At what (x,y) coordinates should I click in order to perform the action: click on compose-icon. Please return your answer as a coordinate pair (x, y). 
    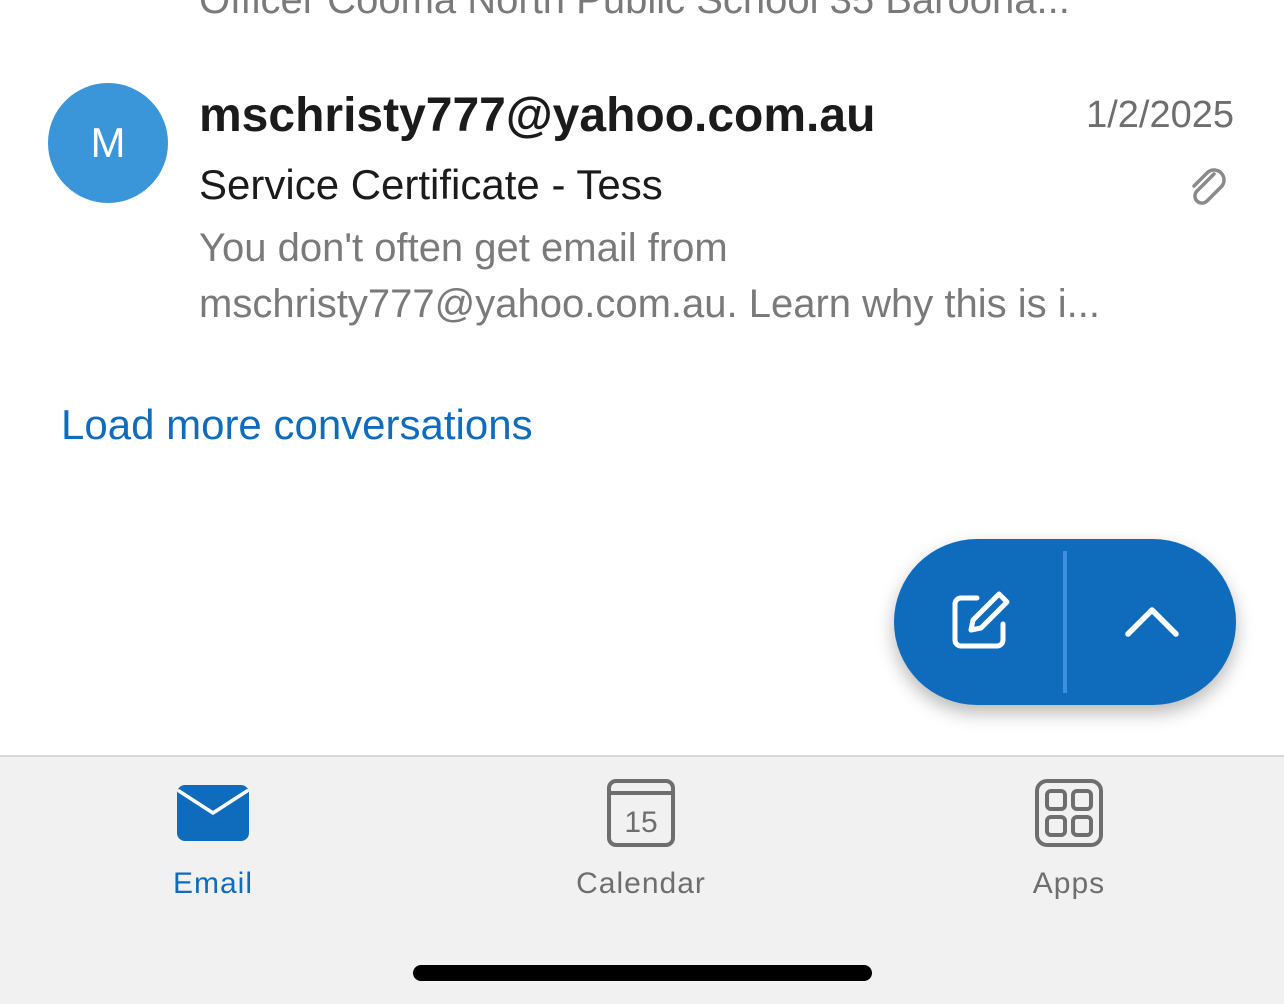
    Looking at the image, I should click on (981, 620).